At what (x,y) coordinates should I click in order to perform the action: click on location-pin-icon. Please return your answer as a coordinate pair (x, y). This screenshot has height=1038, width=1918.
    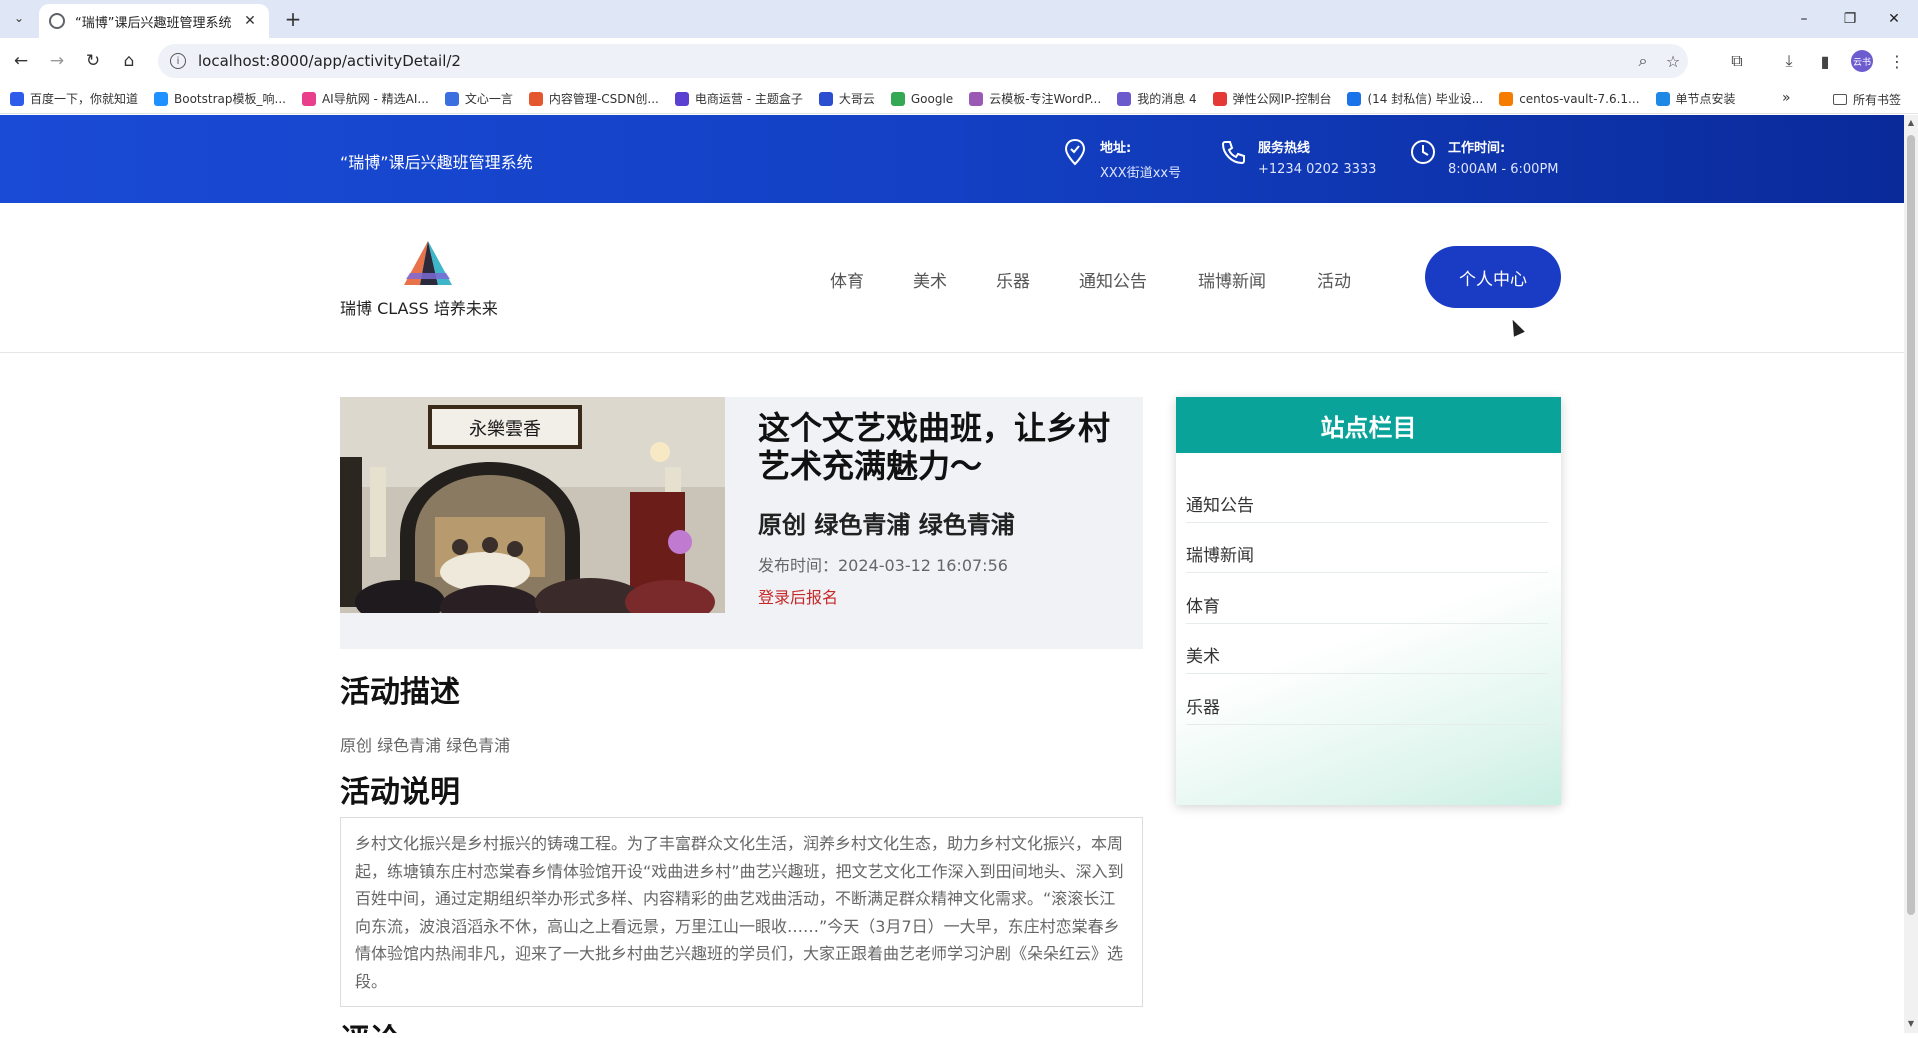
    Looking at the image, I should click on (1075, 152).